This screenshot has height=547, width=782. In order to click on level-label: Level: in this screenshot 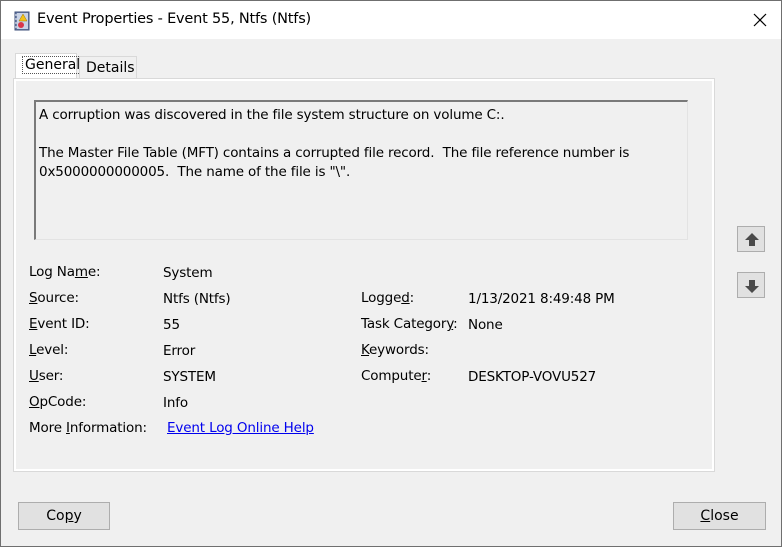, I will do `click(49, 350)`.